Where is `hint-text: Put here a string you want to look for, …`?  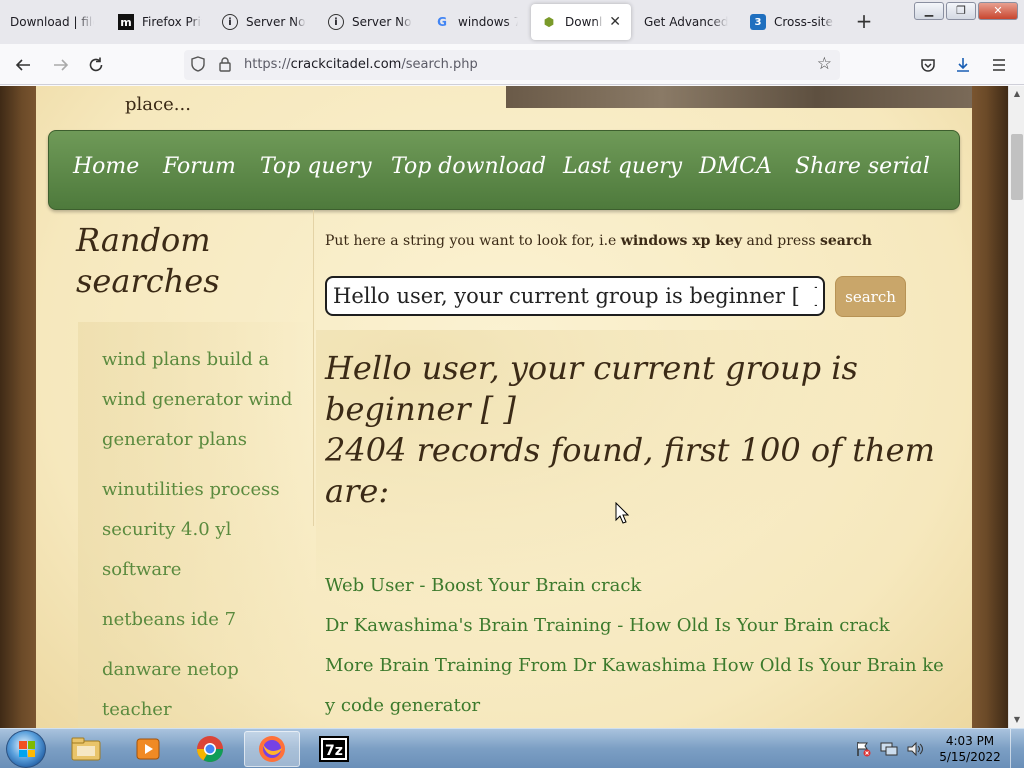
hint-text: Put here a string you want to look for, … is located at coordinates (473, 241).